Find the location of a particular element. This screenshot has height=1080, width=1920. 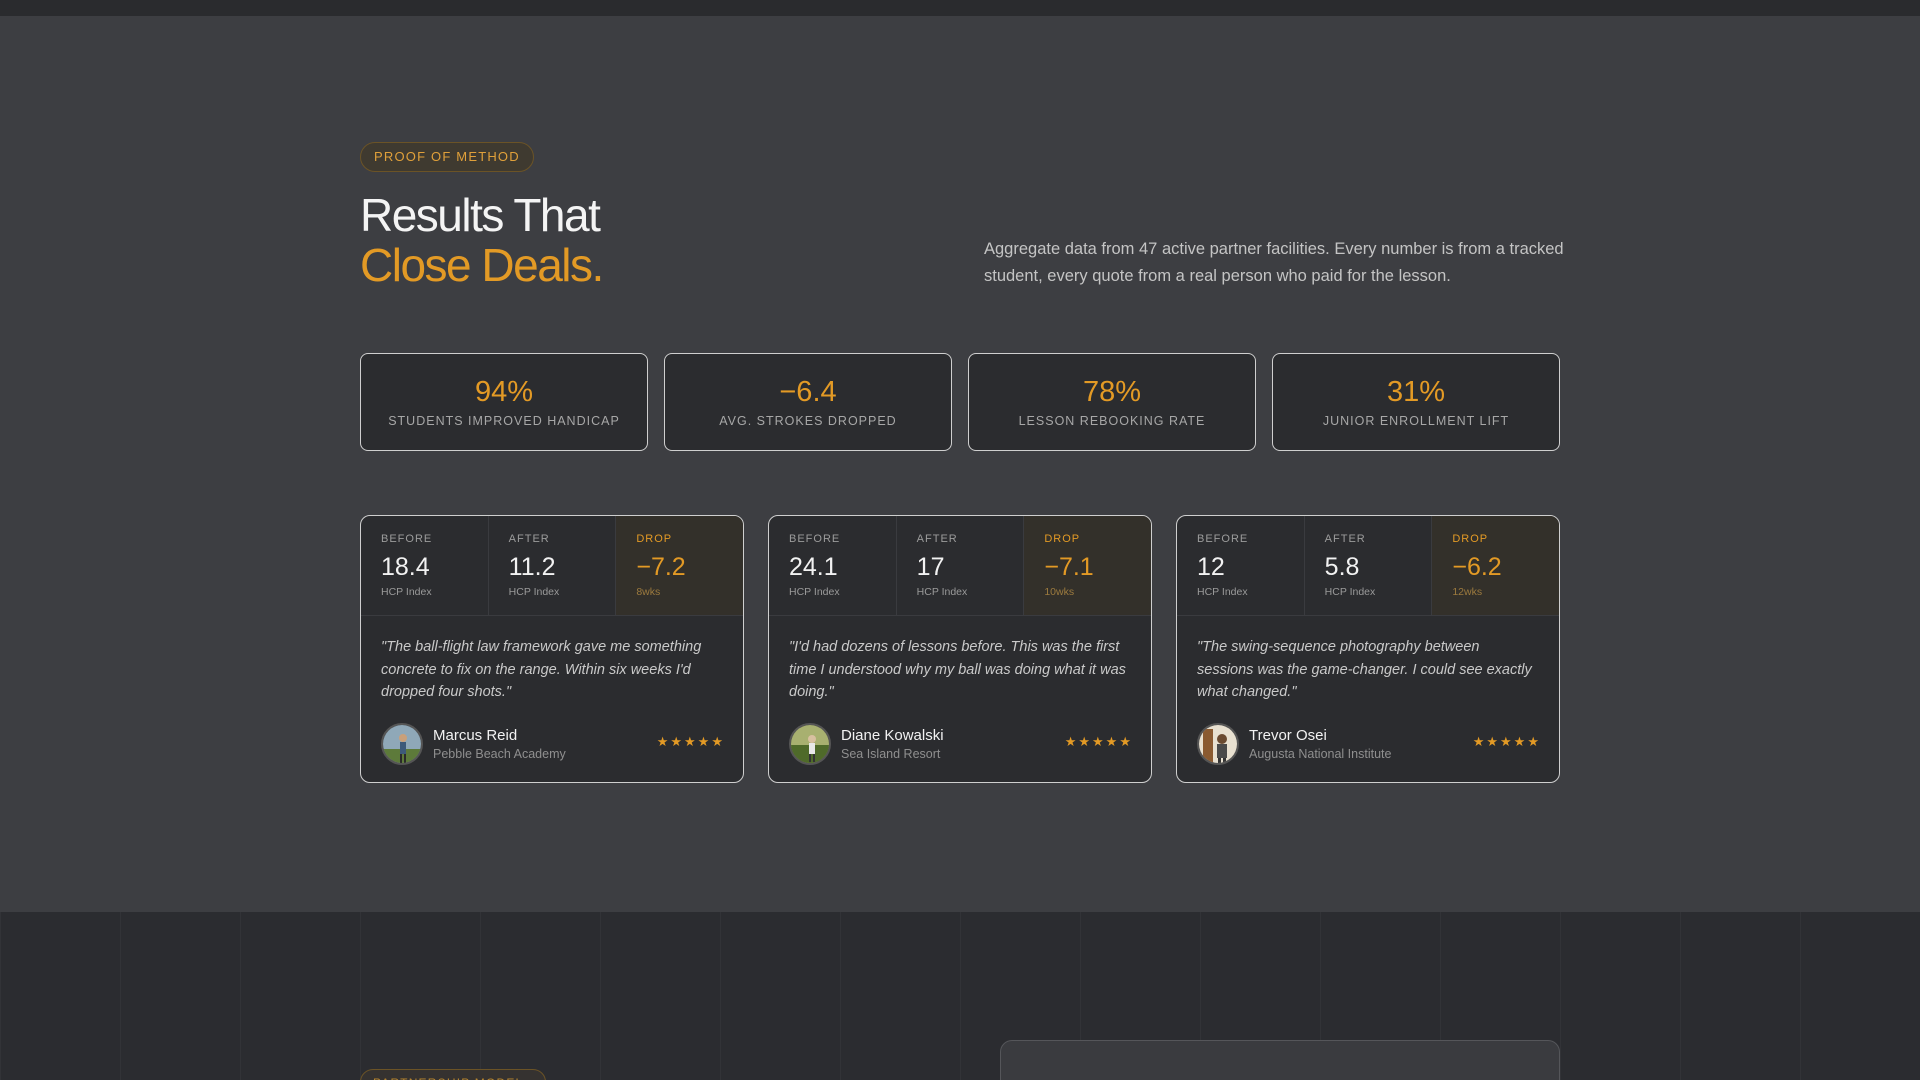

stat-label: JUNIOR ENROLLMENT LIFT is located at coordinates (1416, 421).